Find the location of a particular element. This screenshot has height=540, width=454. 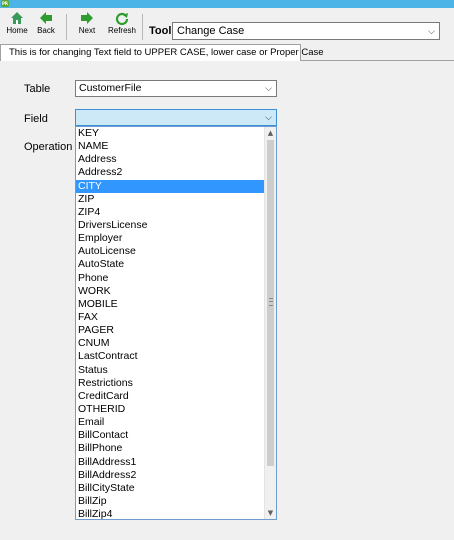

dropdown-option: BillAddress2 is located at coordinates (170, 475).